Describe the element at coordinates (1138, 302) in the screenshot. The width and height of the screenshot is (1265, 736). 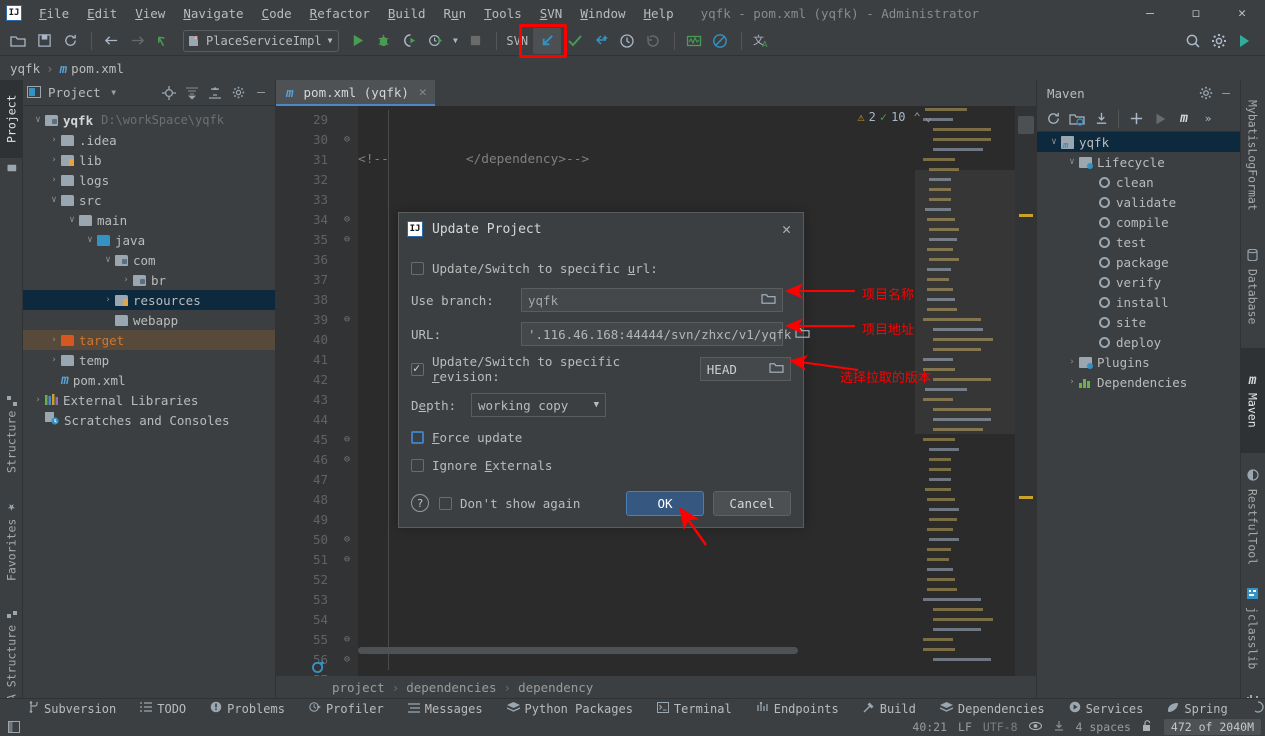
I see `maven-goal-install: install` at that location.